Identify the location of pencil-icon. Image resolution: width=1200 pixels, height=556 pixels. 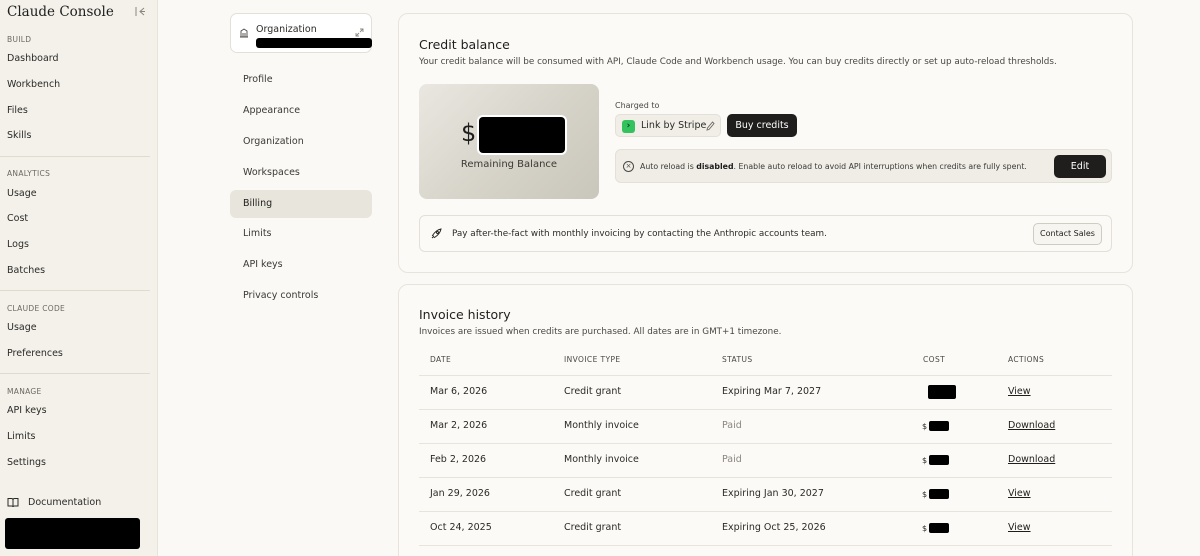
(710, 126).